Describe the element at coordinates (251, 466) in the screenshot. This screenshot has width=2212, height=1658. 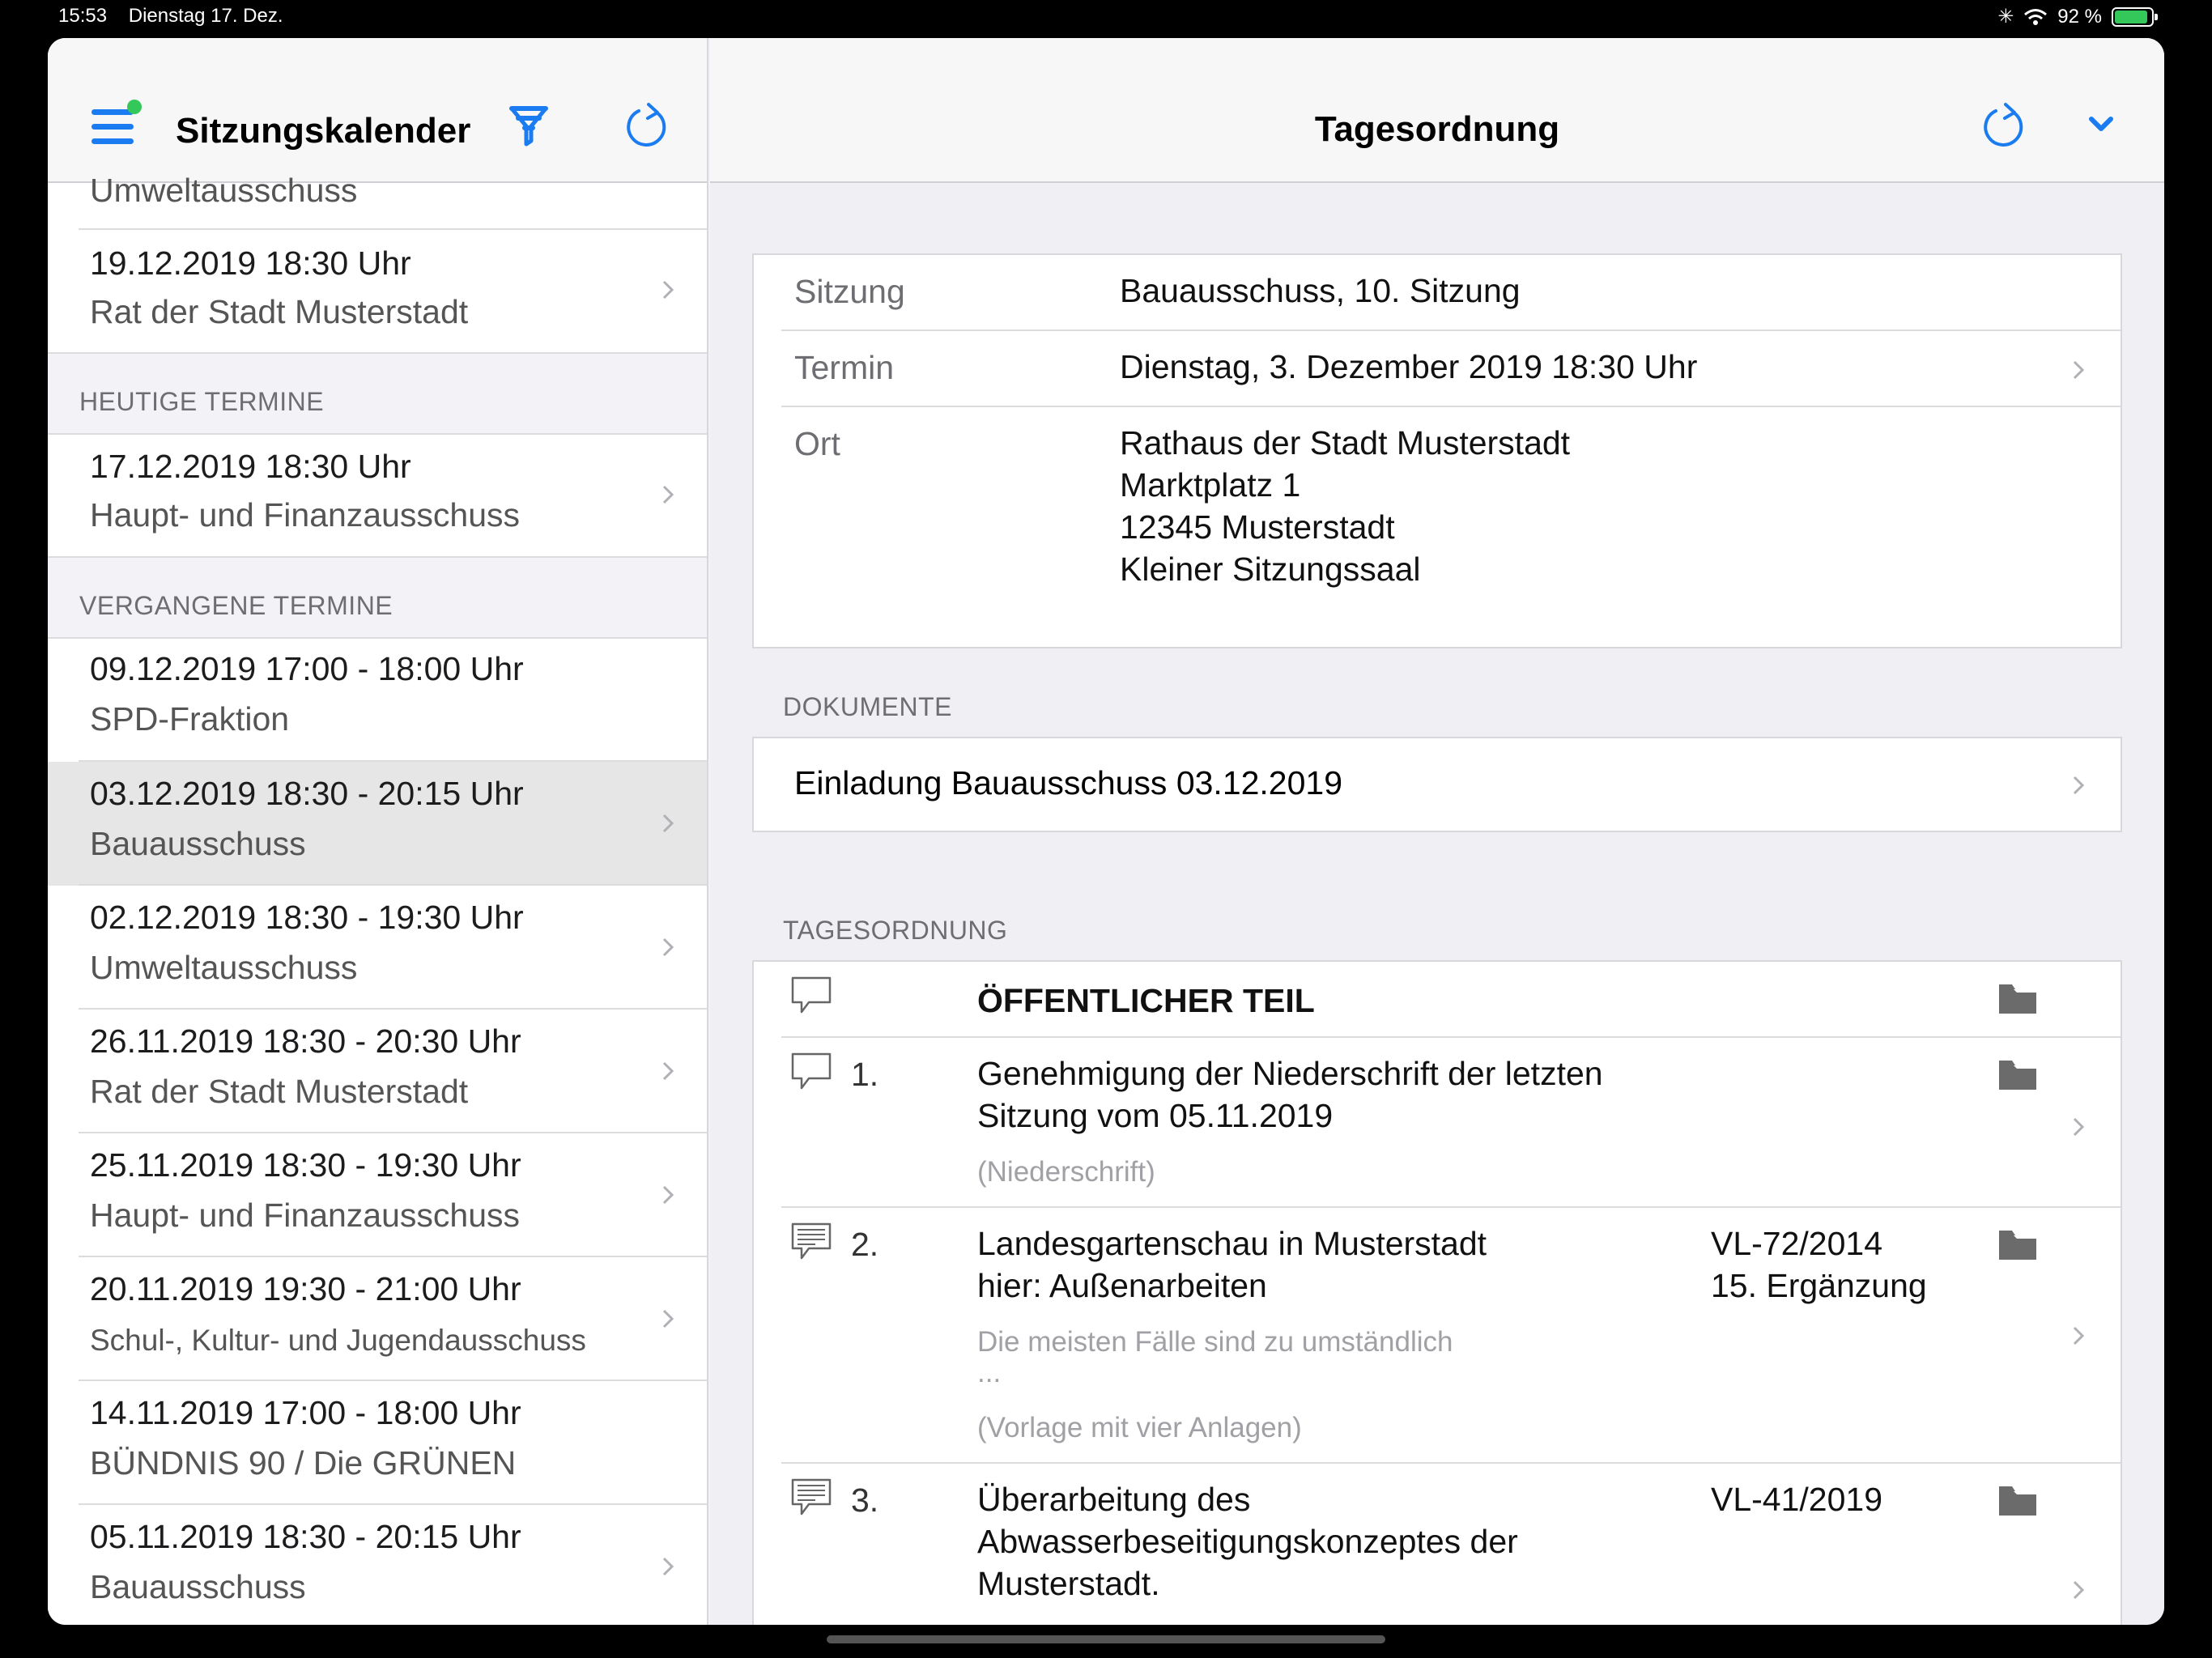
I see `list-item-date: 17.12.2019 18:30 Uhr` at that location.